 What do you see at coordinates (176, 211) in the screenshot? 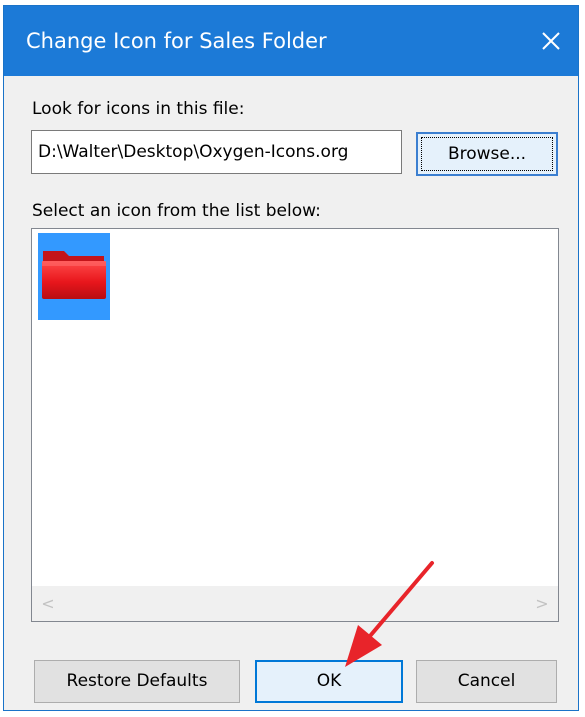
I see `icon-list-label: Select an icon from the list below:` at bounding box center [176, 211].